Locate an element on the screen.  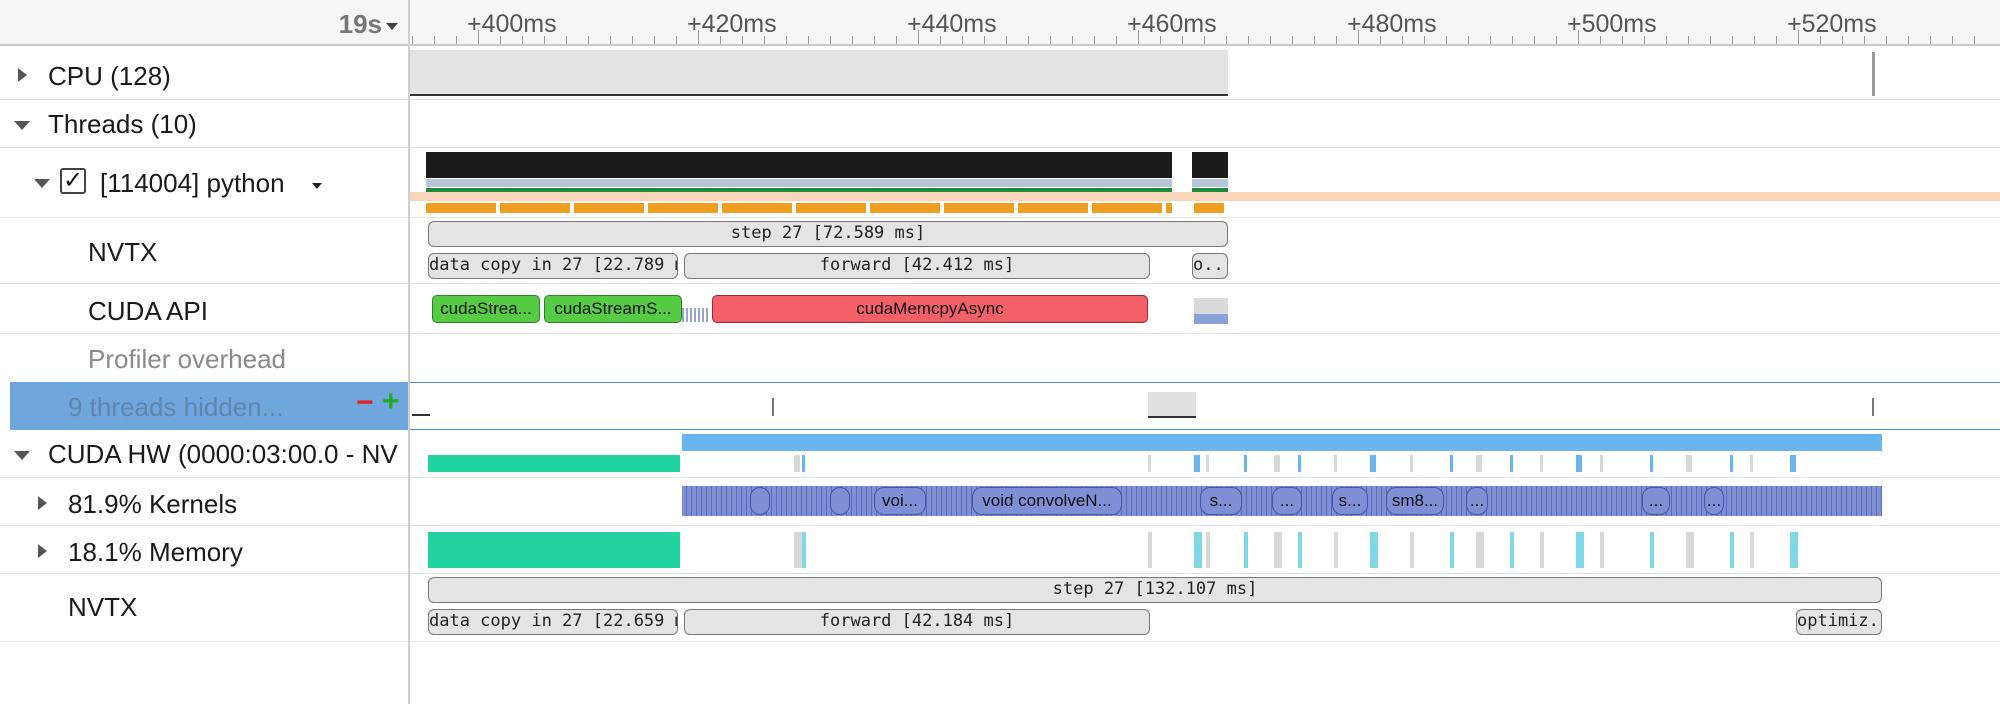
row-label-memory: 18.1% Memory is located at coordinates (155, 552).